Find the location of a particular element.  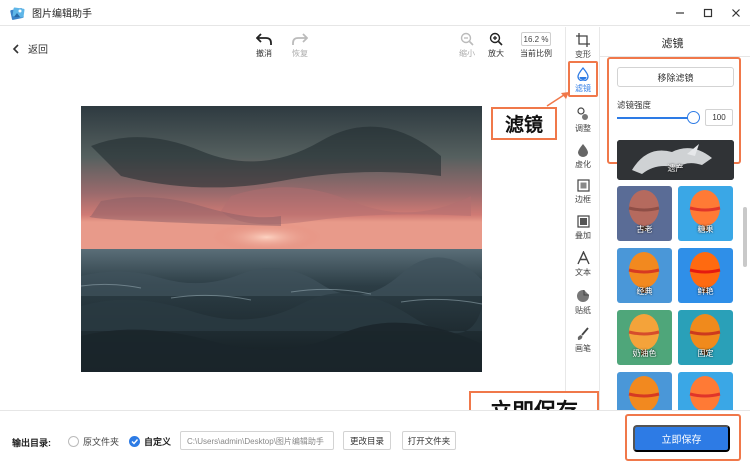

tool-crop: 变形 is located at coordinates (583, 46).